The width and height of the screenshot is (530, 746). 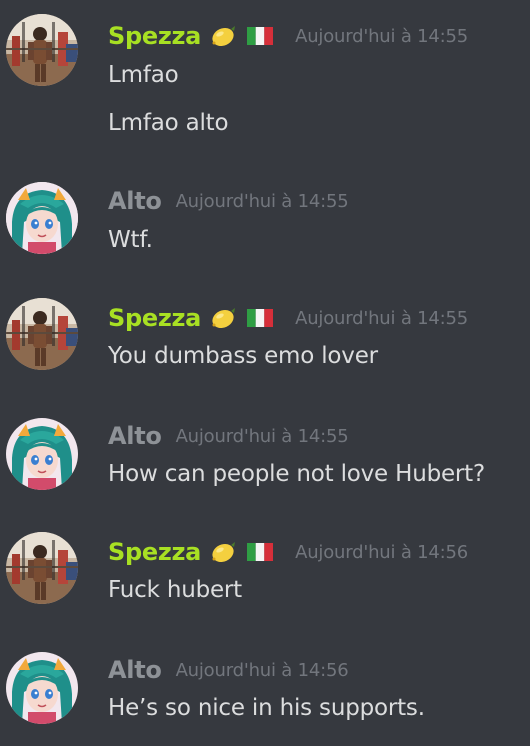 What do you see at coordinates (243, 356) in the screenshot?
I see `message-text: You dumbass emo lover` at bounding box center [243, 356].